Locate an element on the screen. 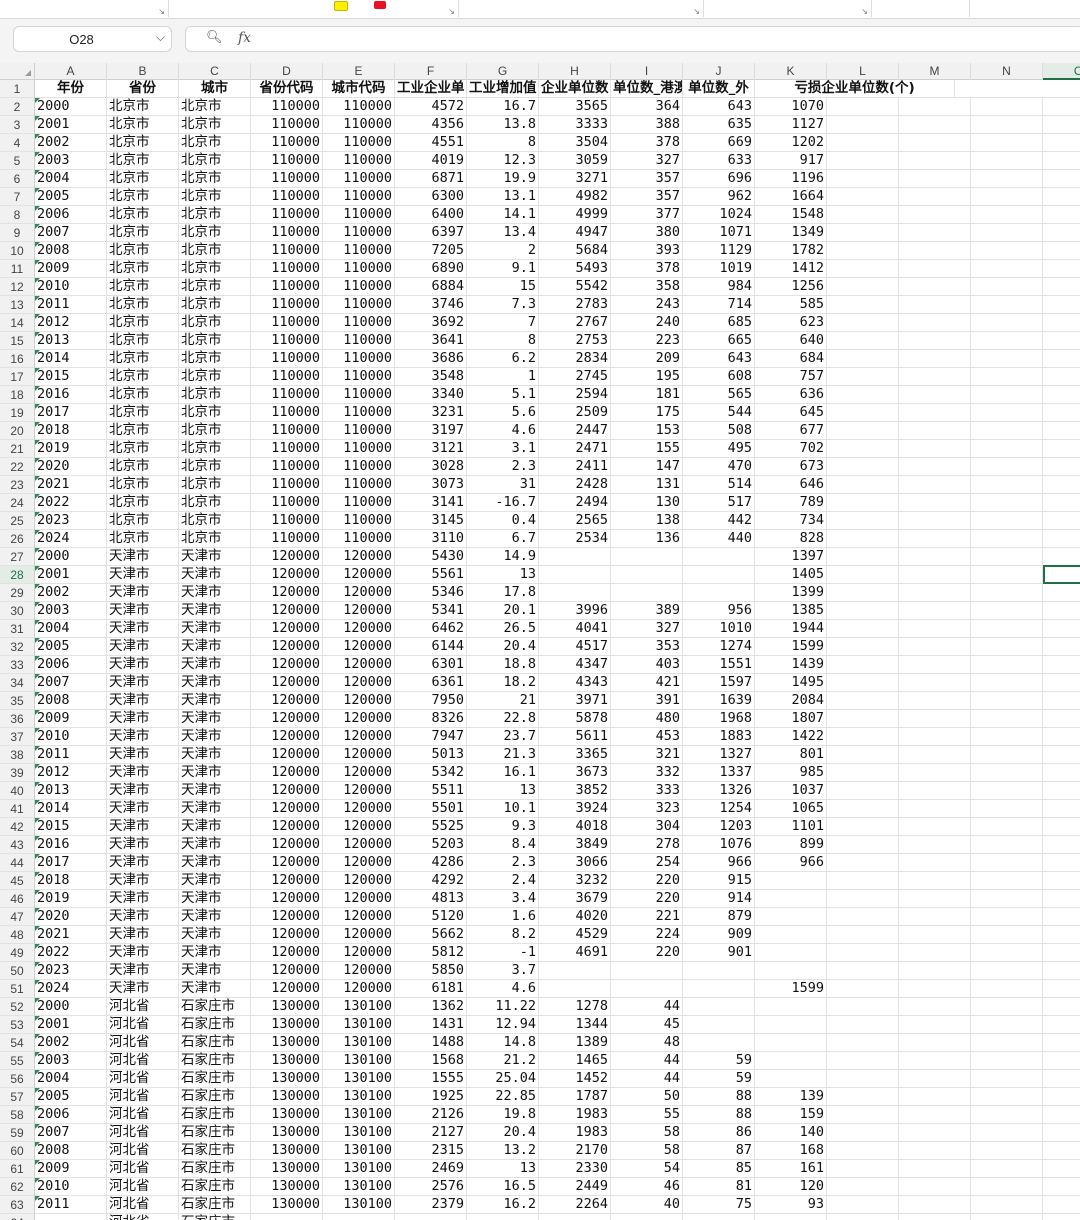  table-cell: 442 is located at coordinates (719, 520).